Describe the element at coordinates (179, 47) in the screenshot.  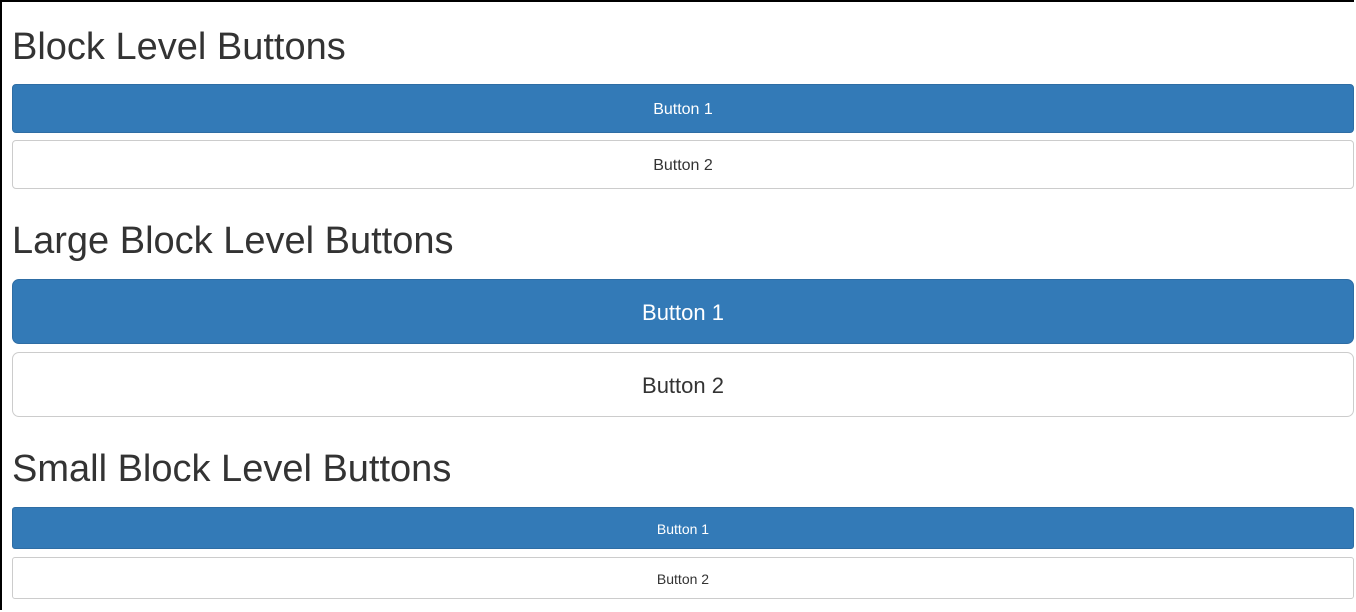
I see `heading-block-level-buttons: Block Level Buttons` at that location.